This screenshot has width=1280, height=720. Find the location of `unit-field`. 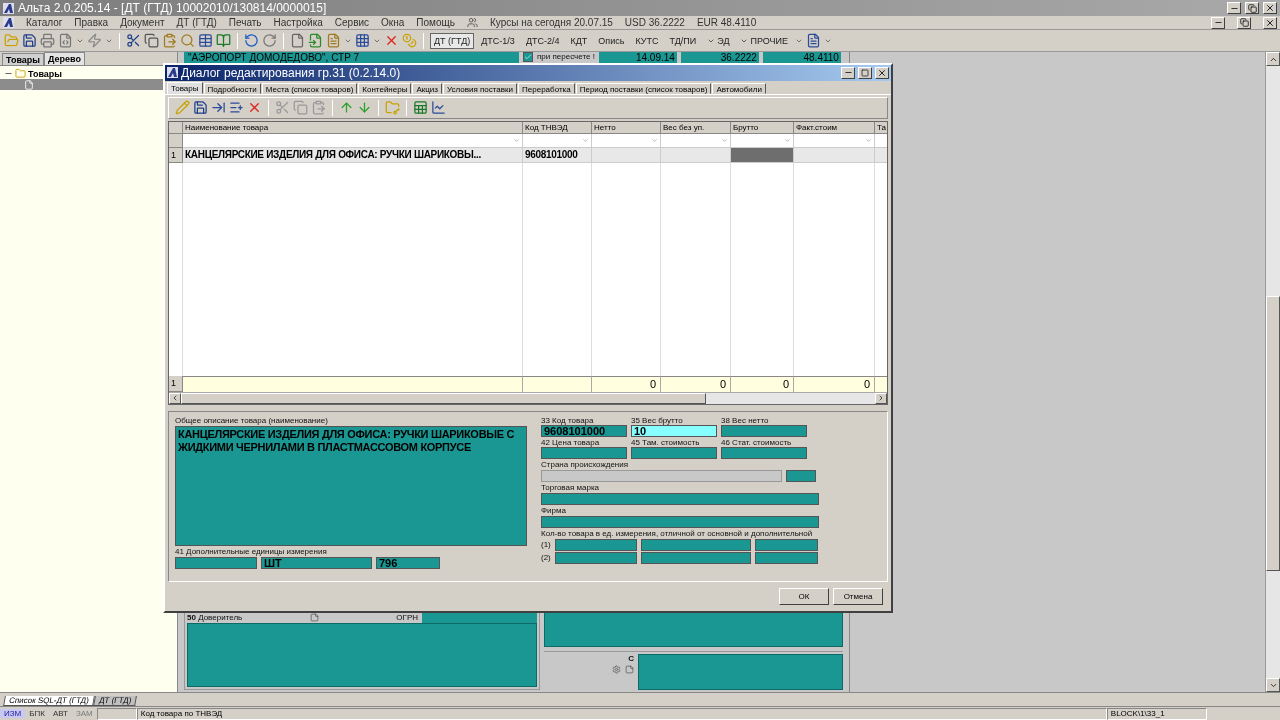

unit-field is located at coordinates (216, 562).